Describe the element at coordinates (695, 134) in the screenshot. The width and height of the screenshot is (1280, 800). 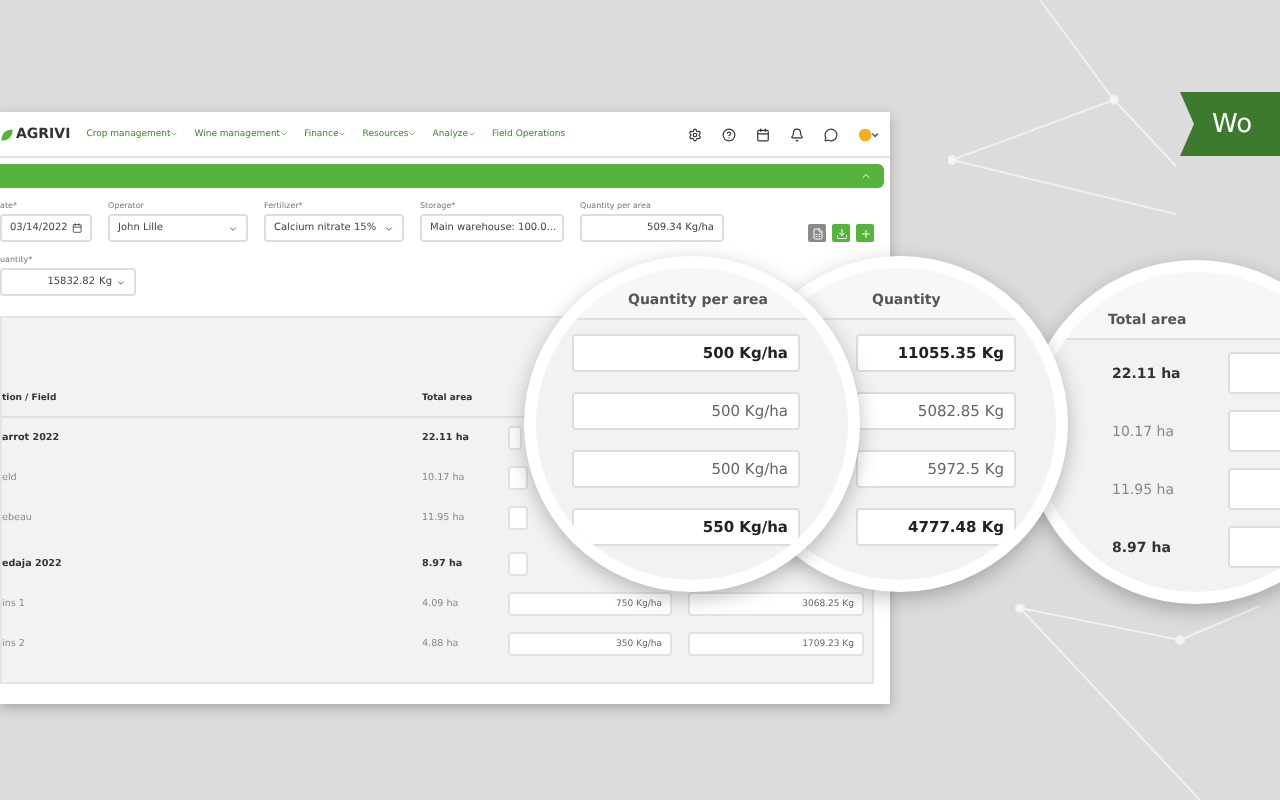
I see `settings-icon` at that location.